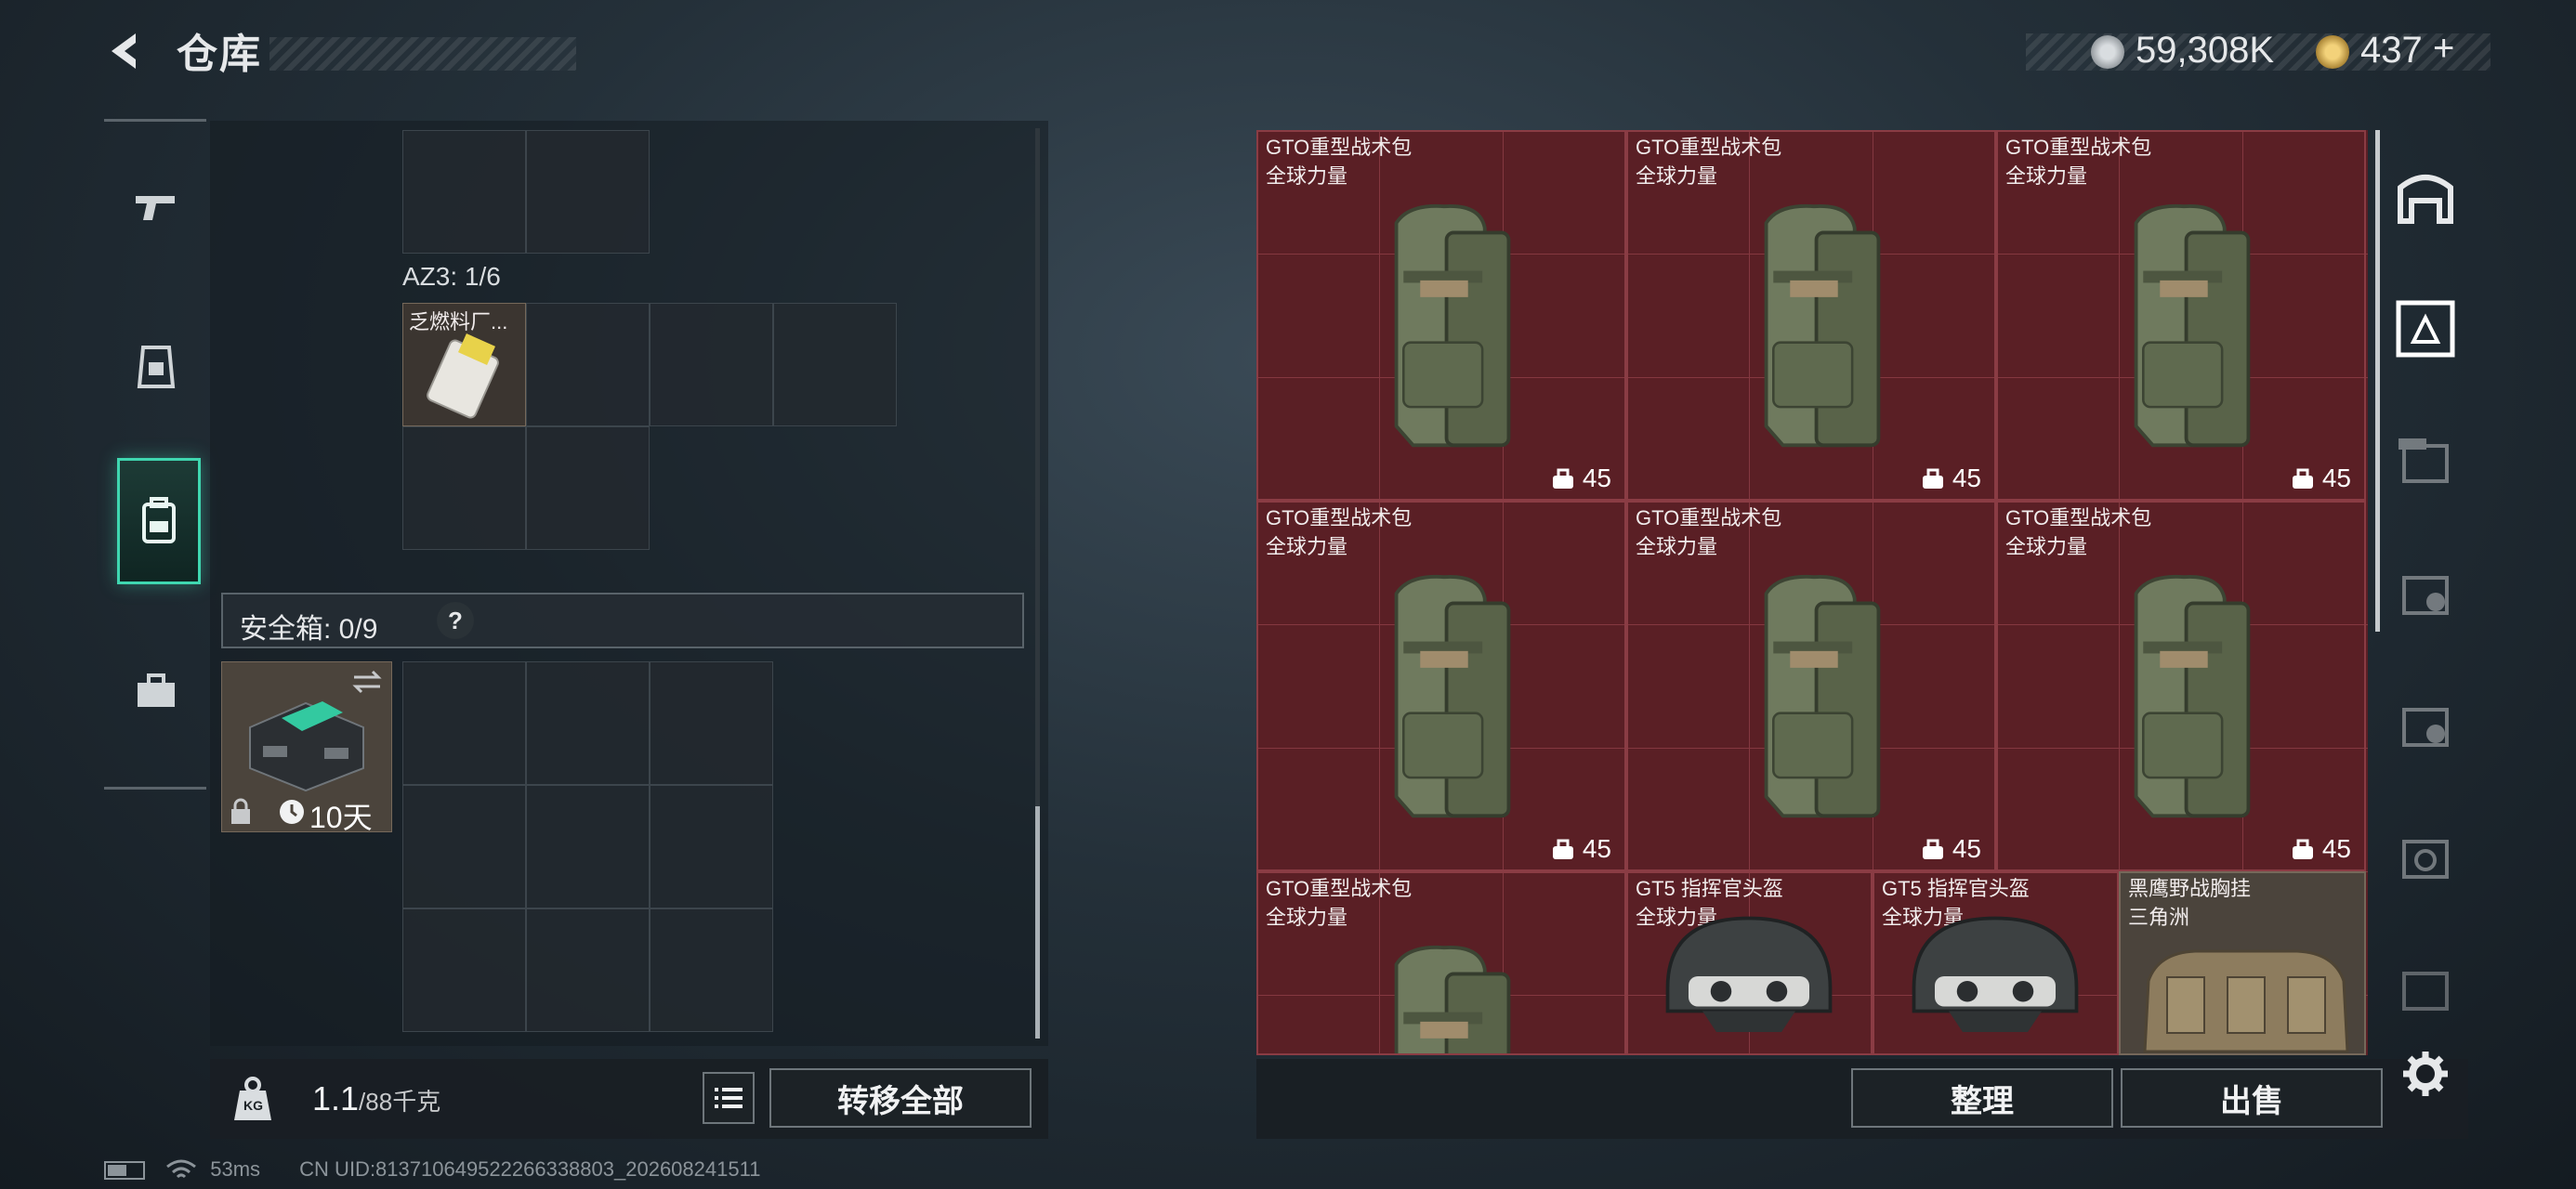  I want to click on toolbox-tab, so click(156, 692).